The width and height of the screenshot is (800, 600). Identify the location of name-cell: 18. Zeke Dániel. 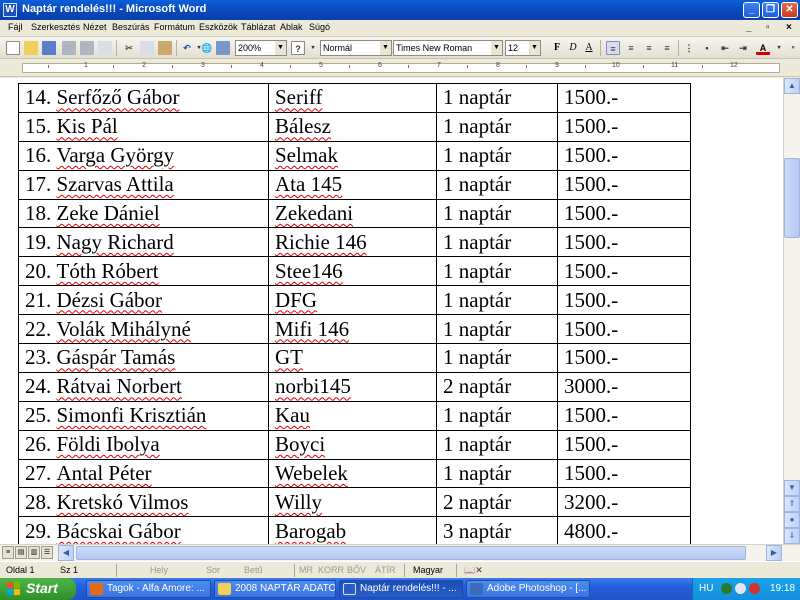
(143, 213).